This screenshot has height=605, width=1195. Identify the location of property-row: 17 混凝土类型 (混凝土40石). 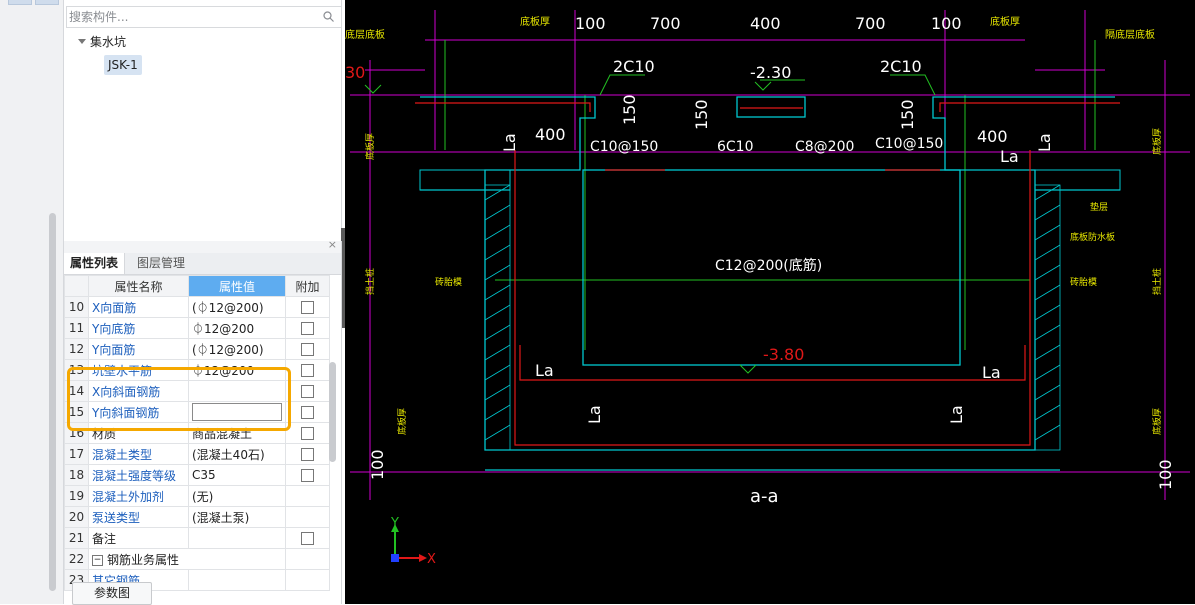
(197, 454).